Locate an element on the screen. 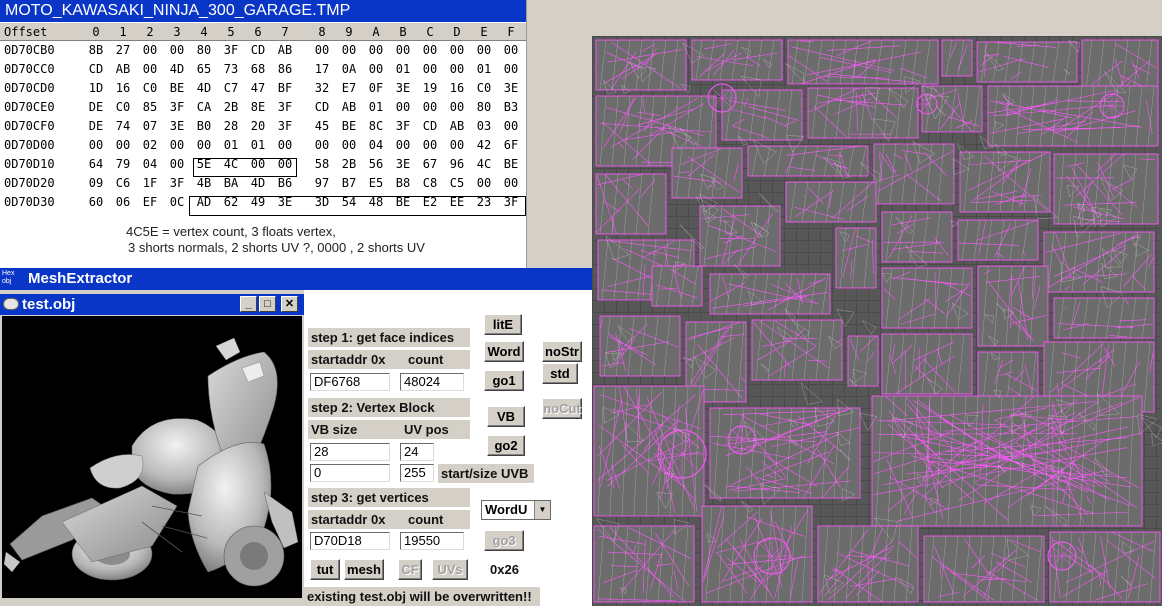  hex-byte: 1F is located at coordinates (150, 183).